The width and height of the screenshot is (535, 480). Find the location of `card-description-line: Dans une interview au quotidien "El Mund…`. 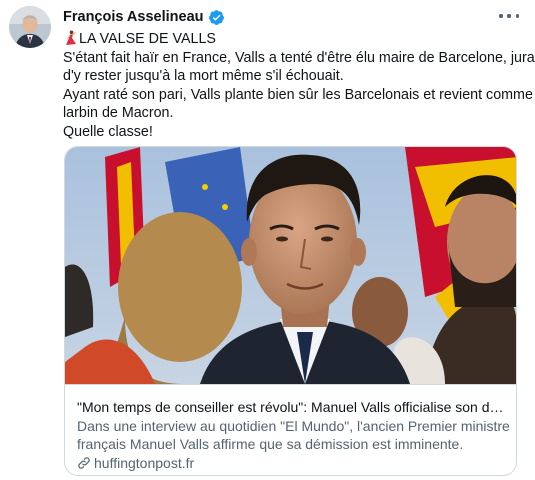

card-description-line: Dans une interview au quotidien "El Mund… is located at coordinates (293, 426).